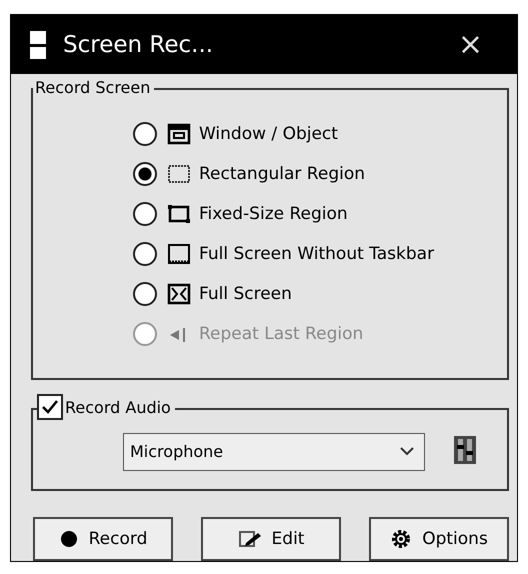 The image size is (528, 574). What do you see at coordinates (268, 134) in the screenshot?
I see `option-label: Window / Object` at bounding box center [268, 134].